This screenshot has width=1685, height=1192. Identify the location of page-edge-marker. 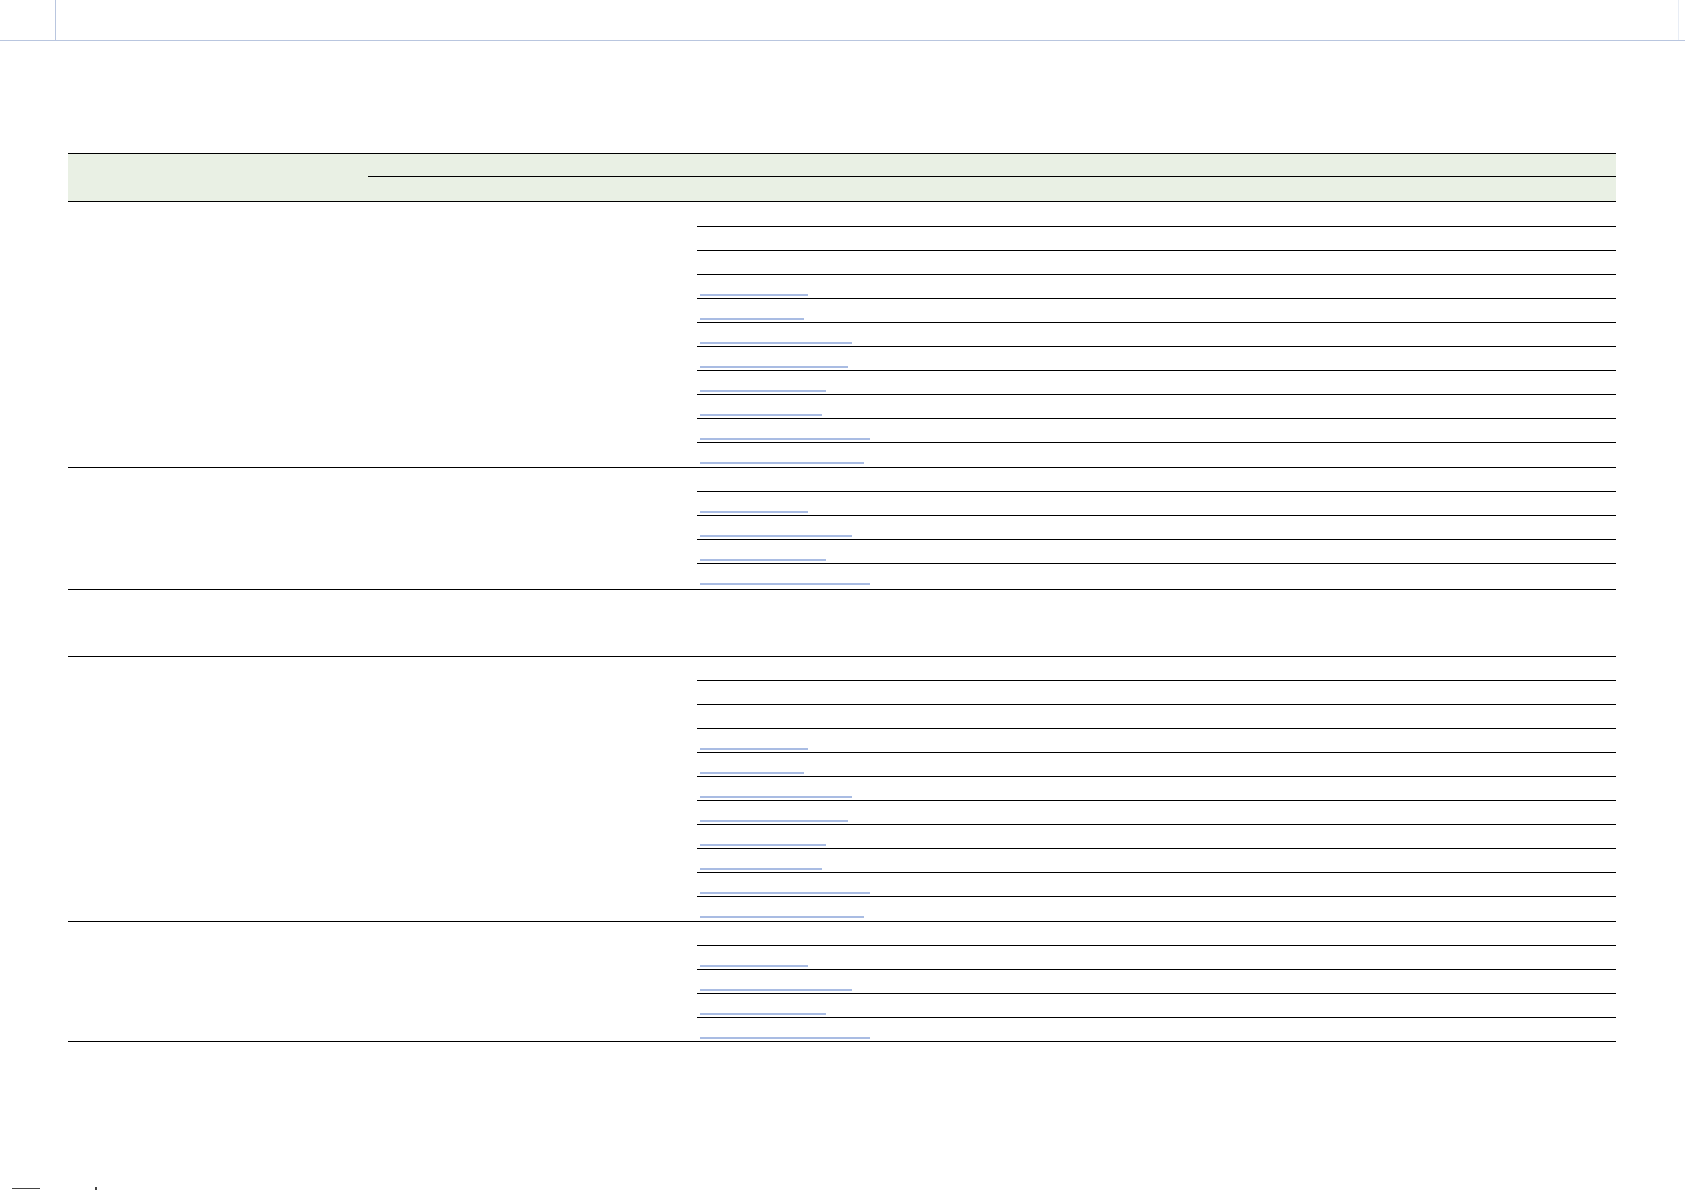
(1678, 20).